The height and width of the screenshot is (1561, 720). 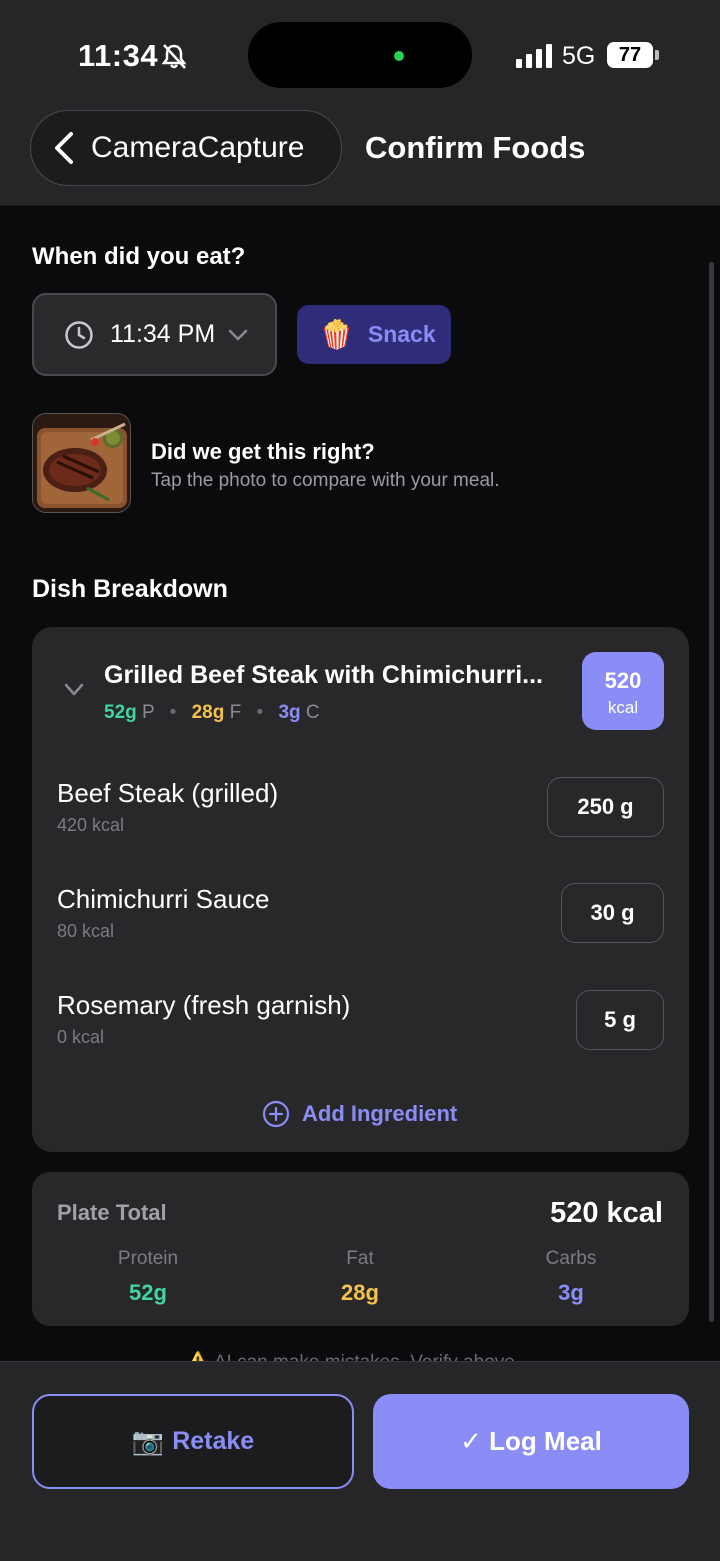 What do you see at coordinates (213, 1441) in the screenshot?
I see `retake-label: Retake` at bounding box center [213, 1441].